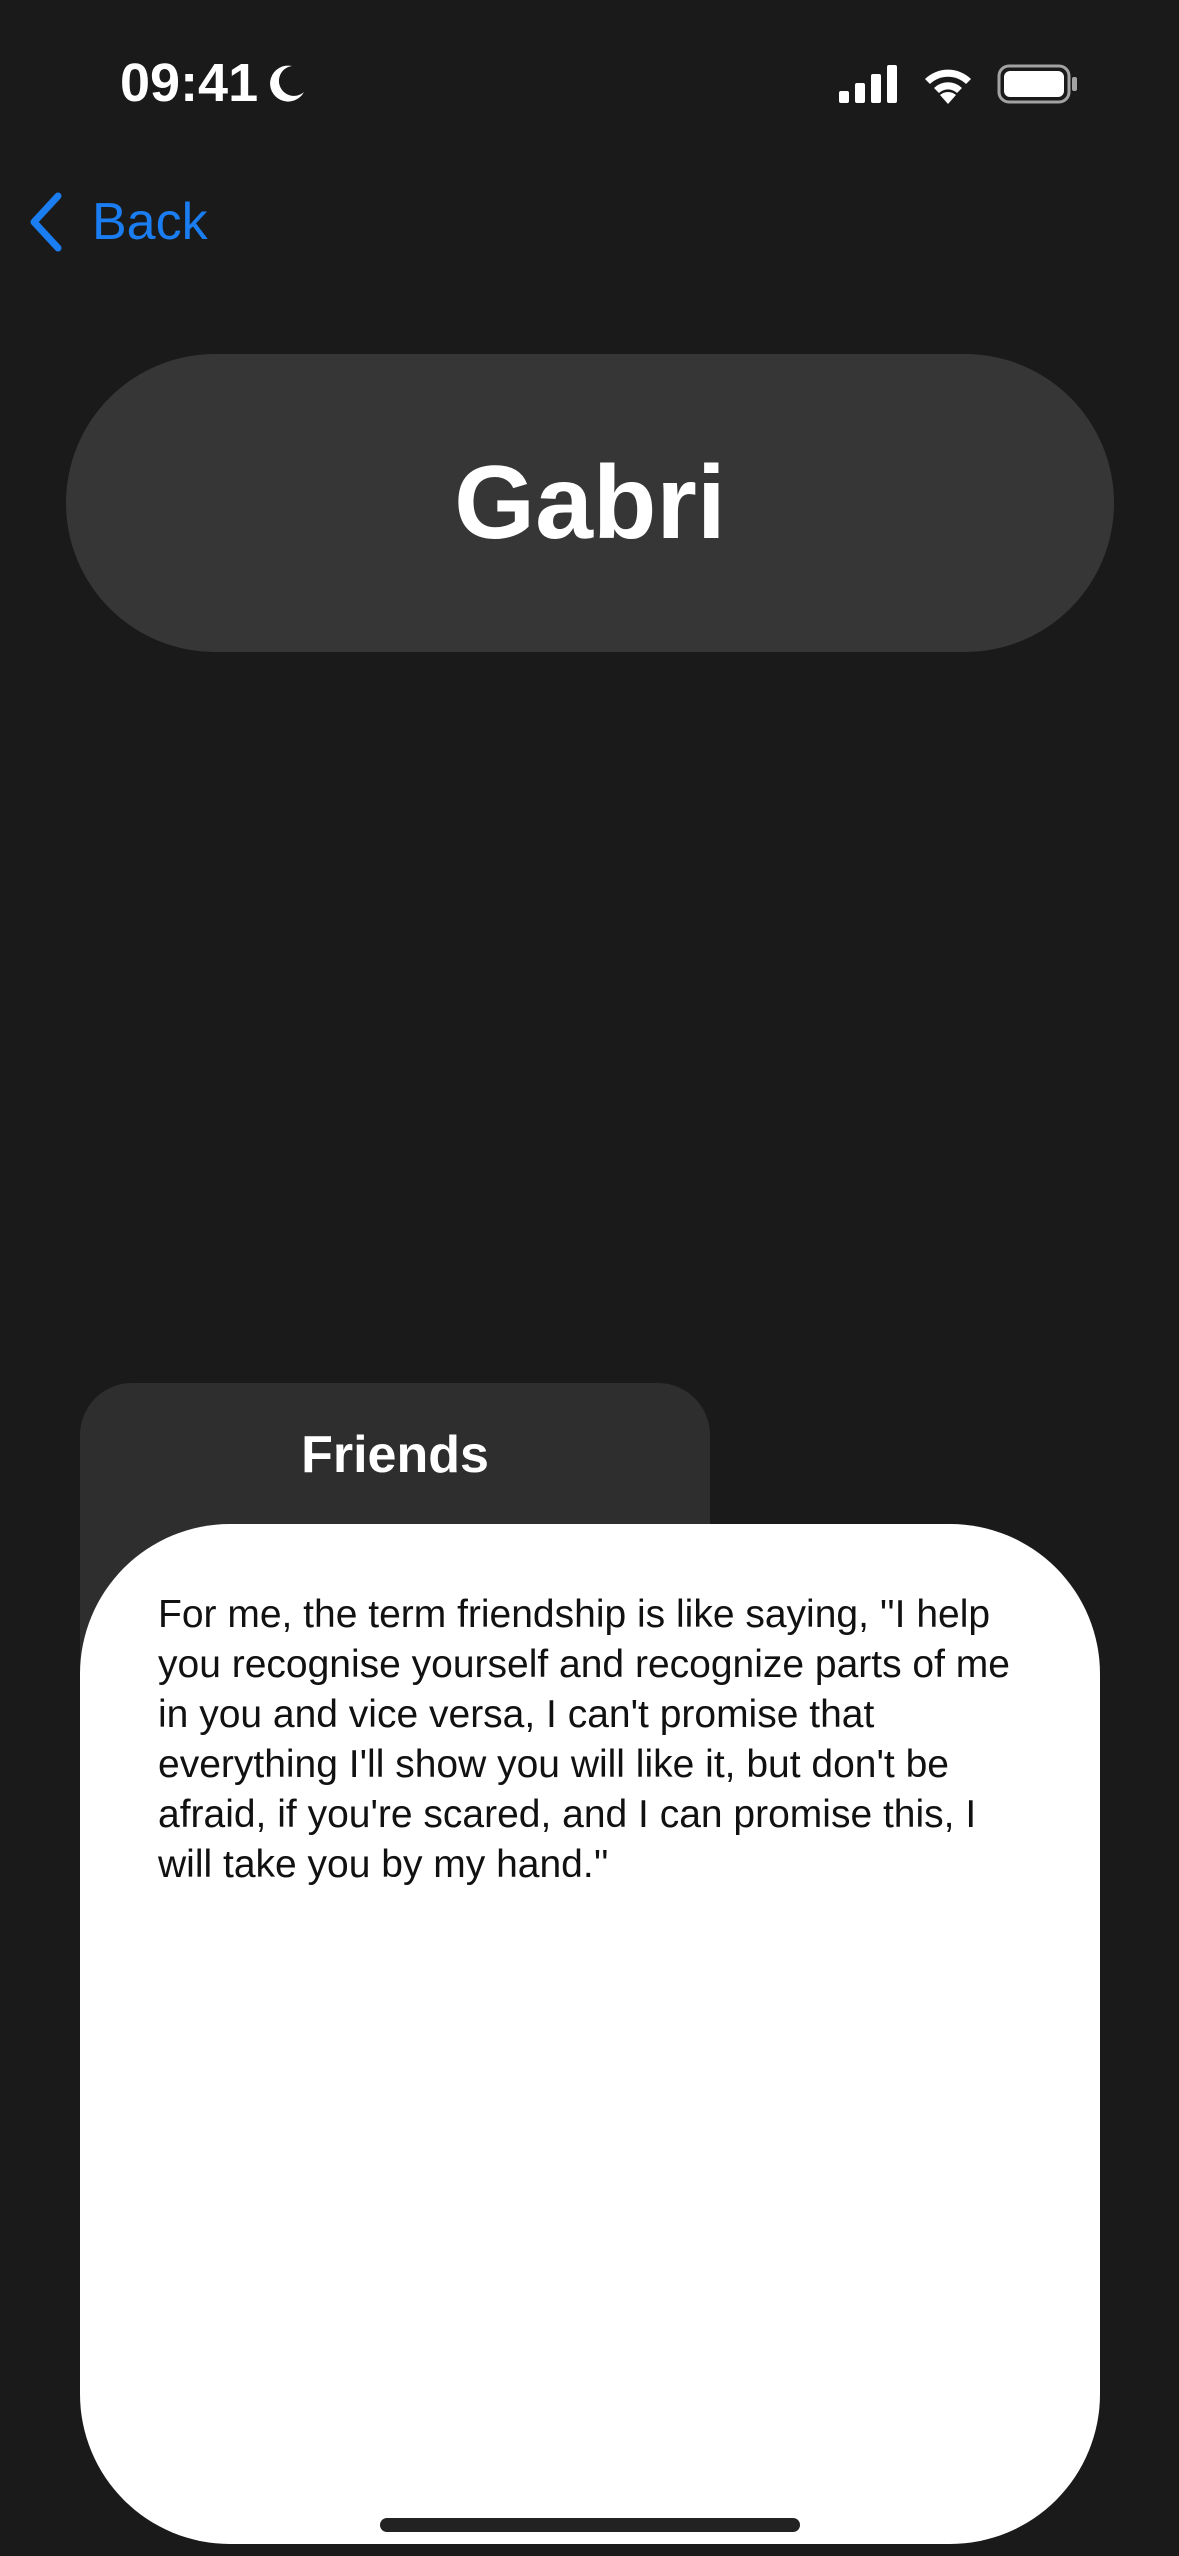 The width and height of the screenshot is (1179, 2556). What do you see at coordinates (589, 85) in the screenshot?
I see `status-bar: 09:41` at bounding box center [589, 85].